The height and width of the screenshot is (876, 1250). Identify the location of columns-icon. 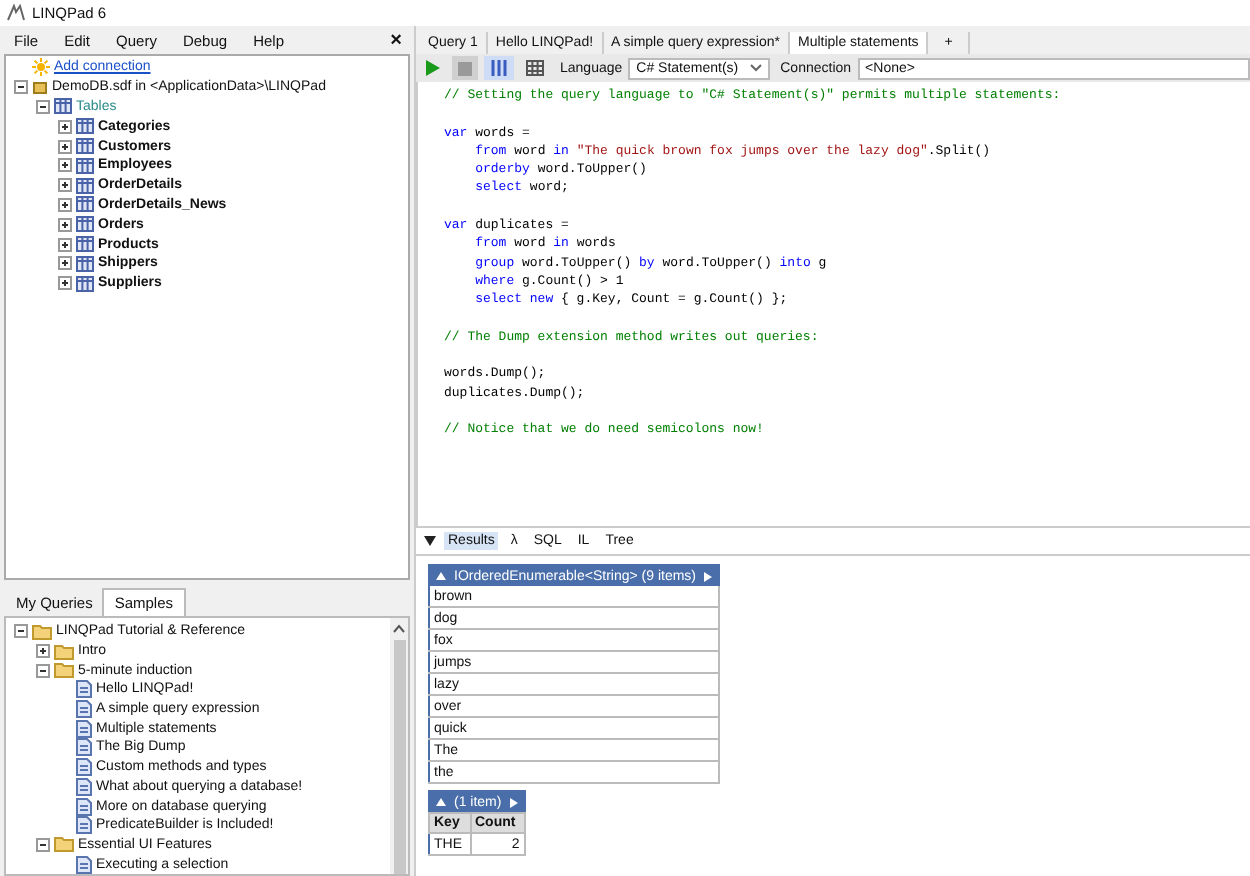
(499, 68).